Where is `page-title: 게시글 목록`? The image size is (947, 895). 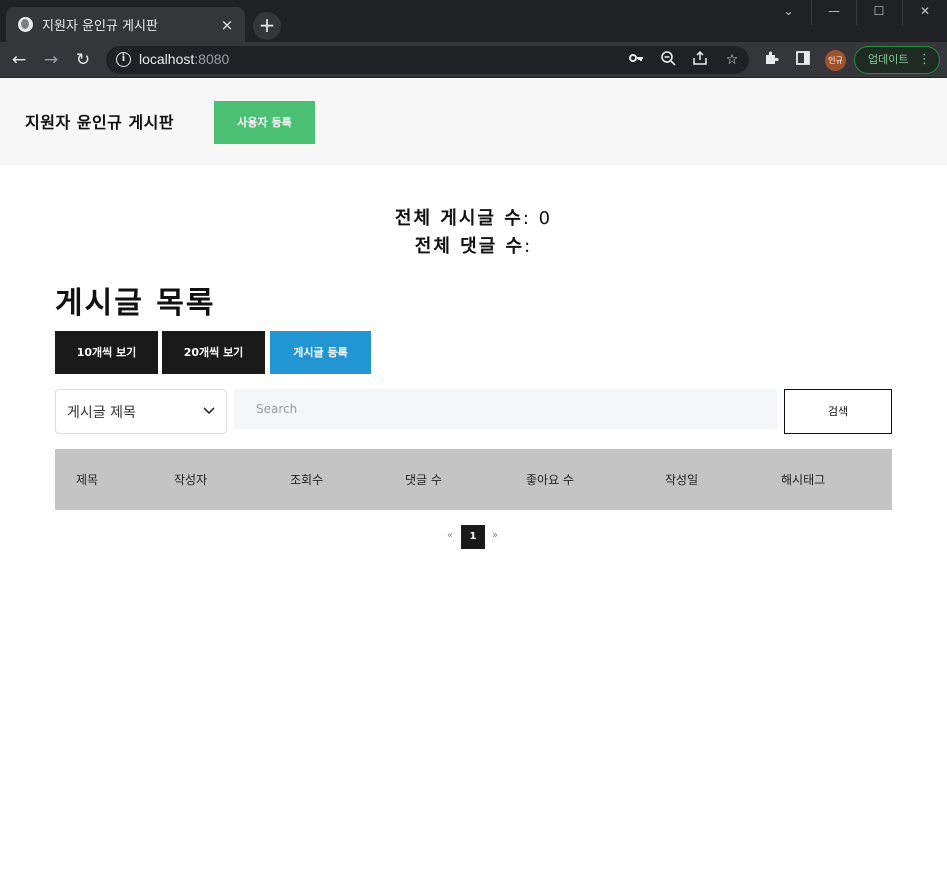 page-title: 게시글 목록 is located at coordinates (135, 303).